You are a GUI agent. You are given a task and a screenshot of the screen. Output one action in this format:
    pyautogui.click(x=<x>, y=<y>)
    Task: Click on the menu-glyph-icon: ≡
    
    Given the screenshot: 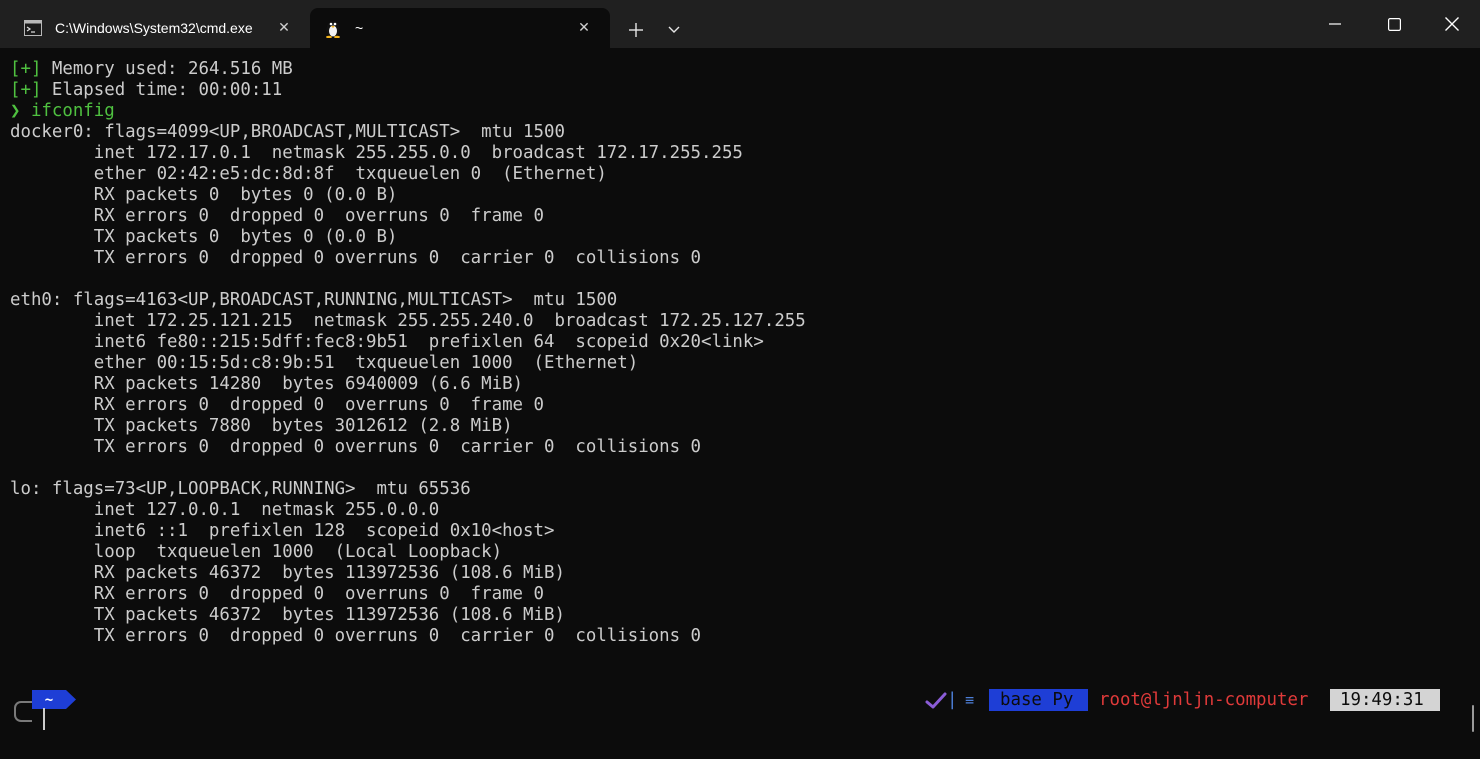 What is the action you would take?
    pyautogui.click(x=970, y=700)
    